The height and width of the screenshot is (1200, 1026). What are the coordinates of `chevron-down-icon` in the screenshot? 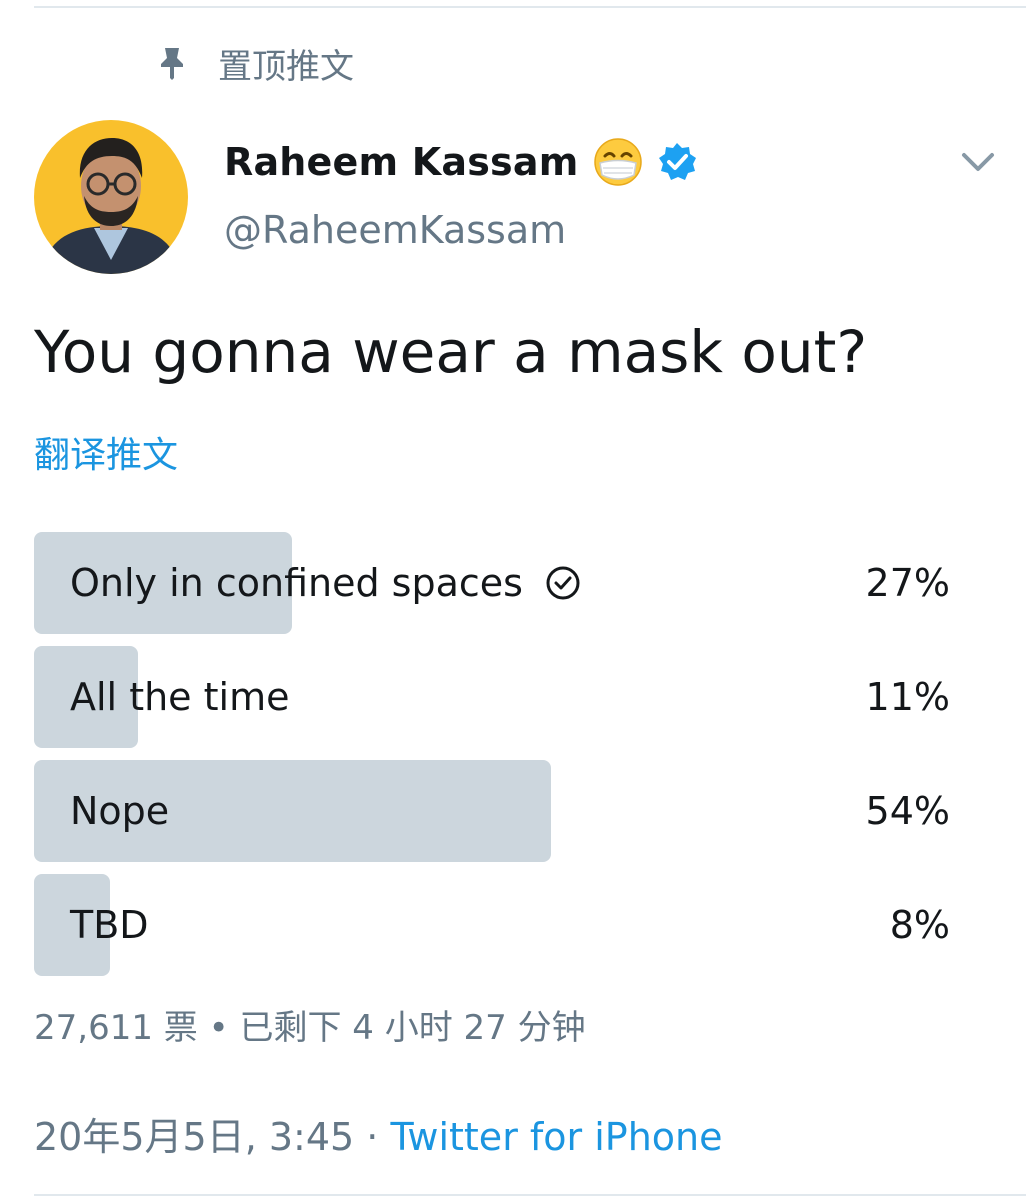 It's located at (978, 162).